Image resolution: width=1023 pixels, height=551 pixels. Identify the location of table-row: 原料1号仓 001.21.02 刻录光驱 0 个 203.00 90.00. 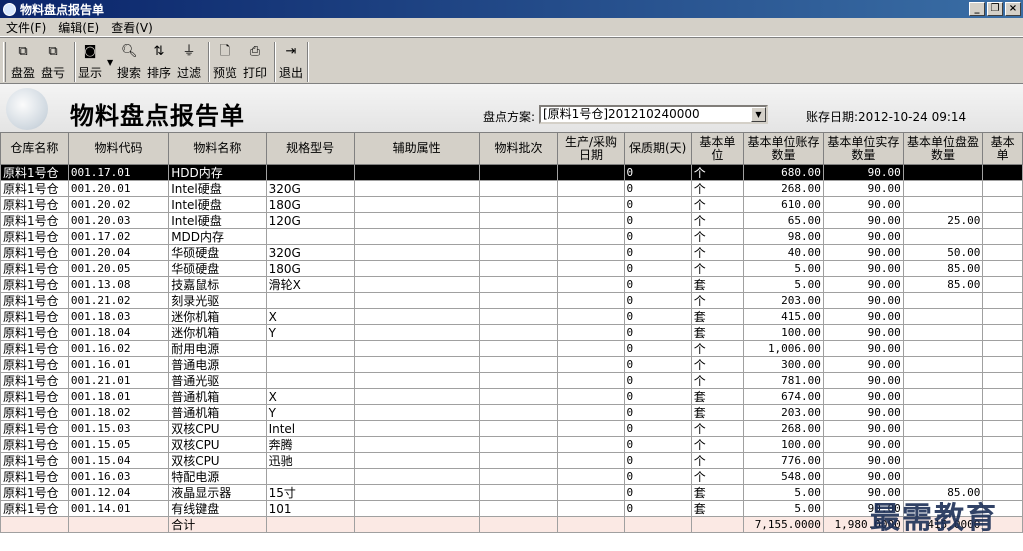
(511, 300).